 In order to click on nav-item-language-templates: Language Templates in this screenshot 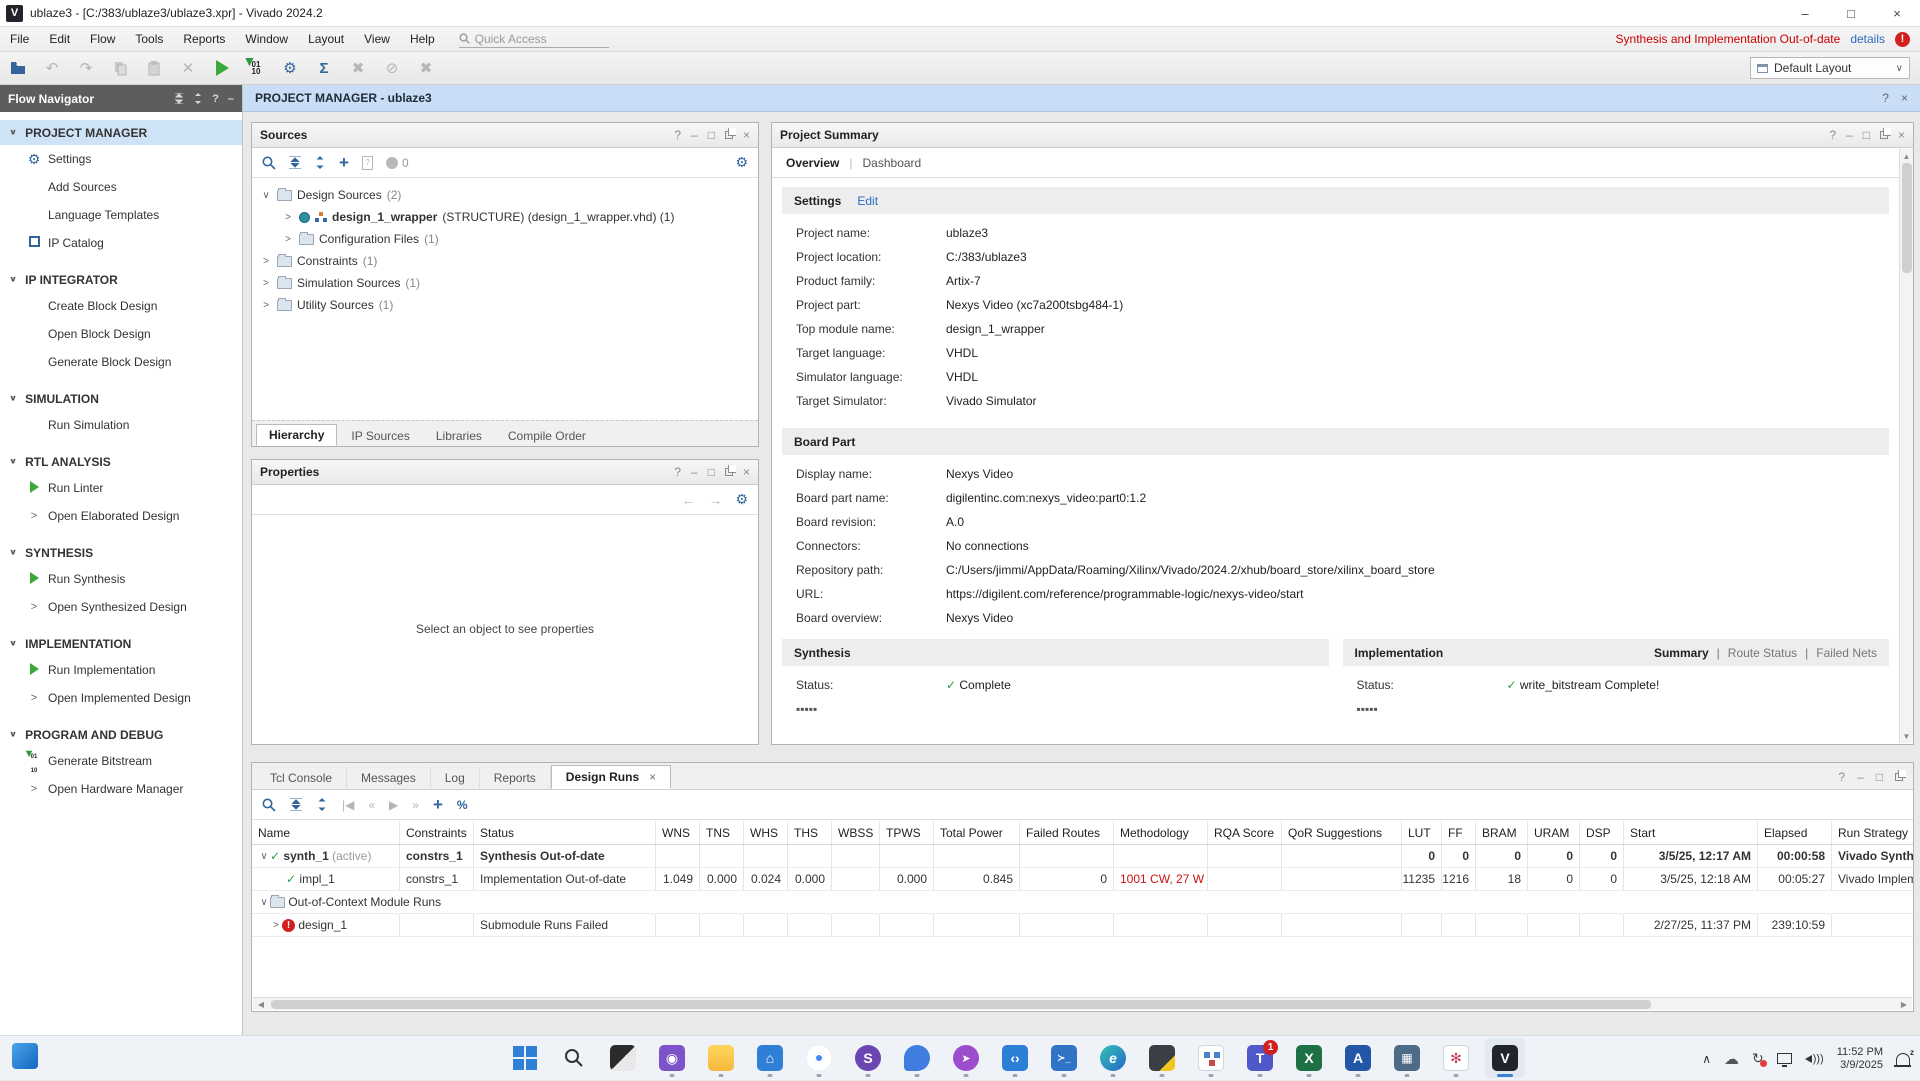, I will do `click(121, 215)`.